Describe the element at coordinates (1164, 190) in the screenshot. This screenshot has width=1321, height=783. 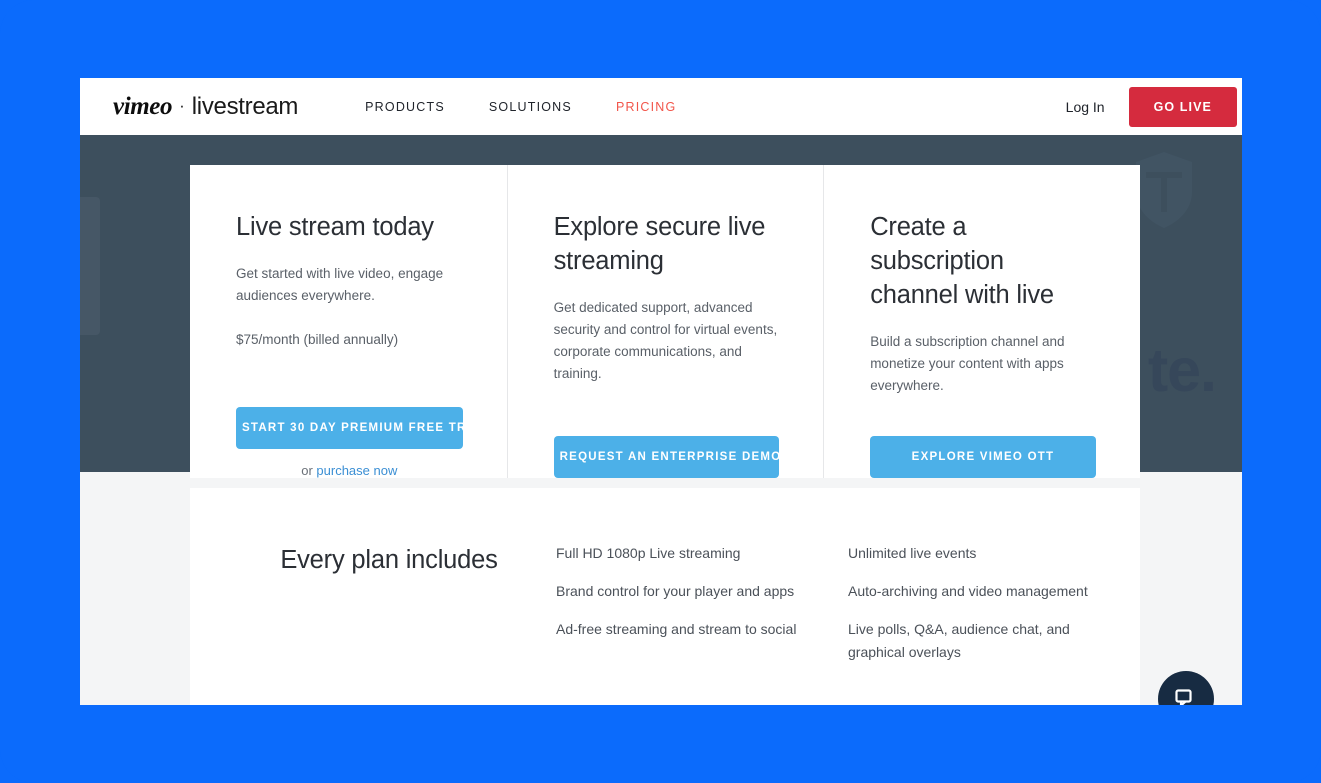
I see `shield-icon` at that location.